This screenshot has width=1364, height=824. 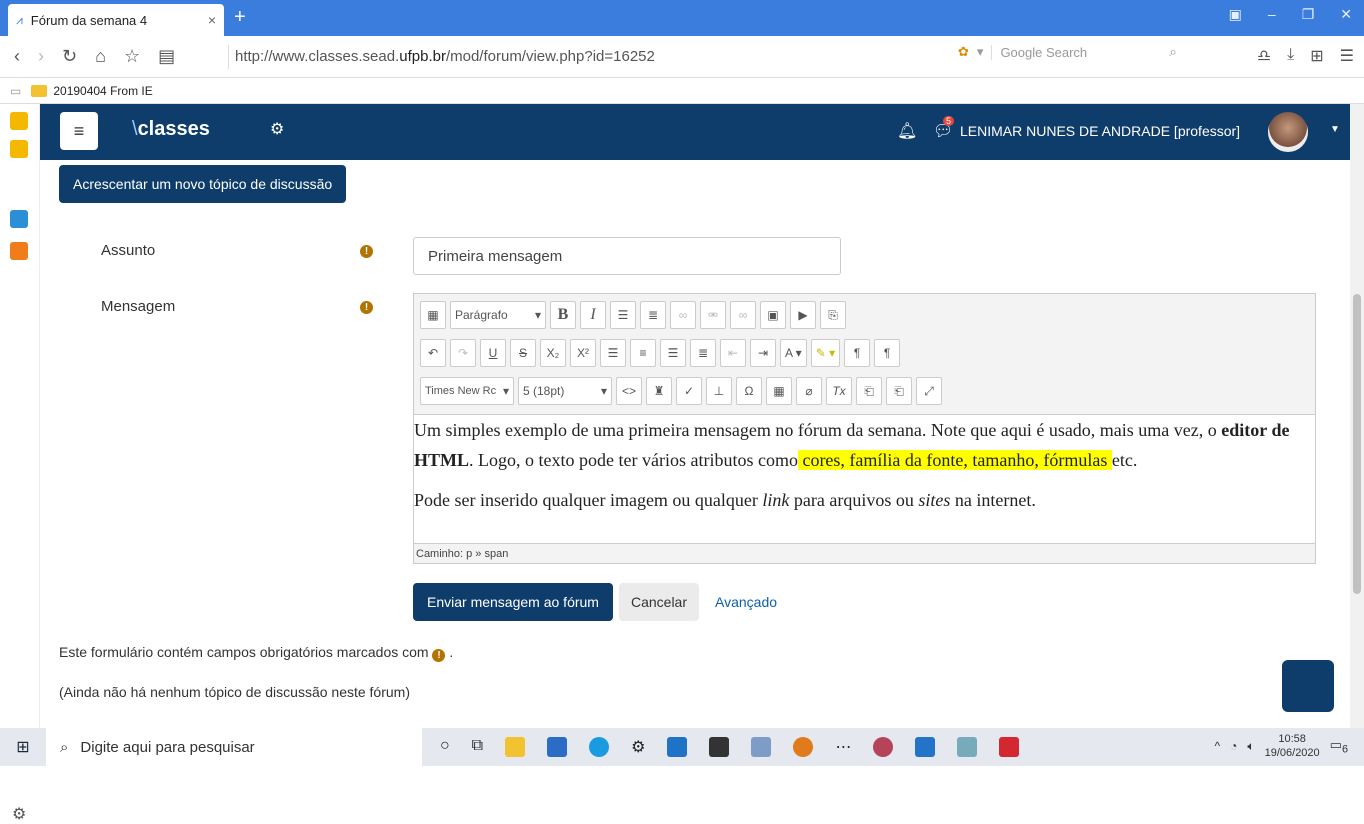 What do you see at coordinates (869, 391) in the screenshot?
I see `paste-text-button: ⎗` at bounding box center [869, 391].